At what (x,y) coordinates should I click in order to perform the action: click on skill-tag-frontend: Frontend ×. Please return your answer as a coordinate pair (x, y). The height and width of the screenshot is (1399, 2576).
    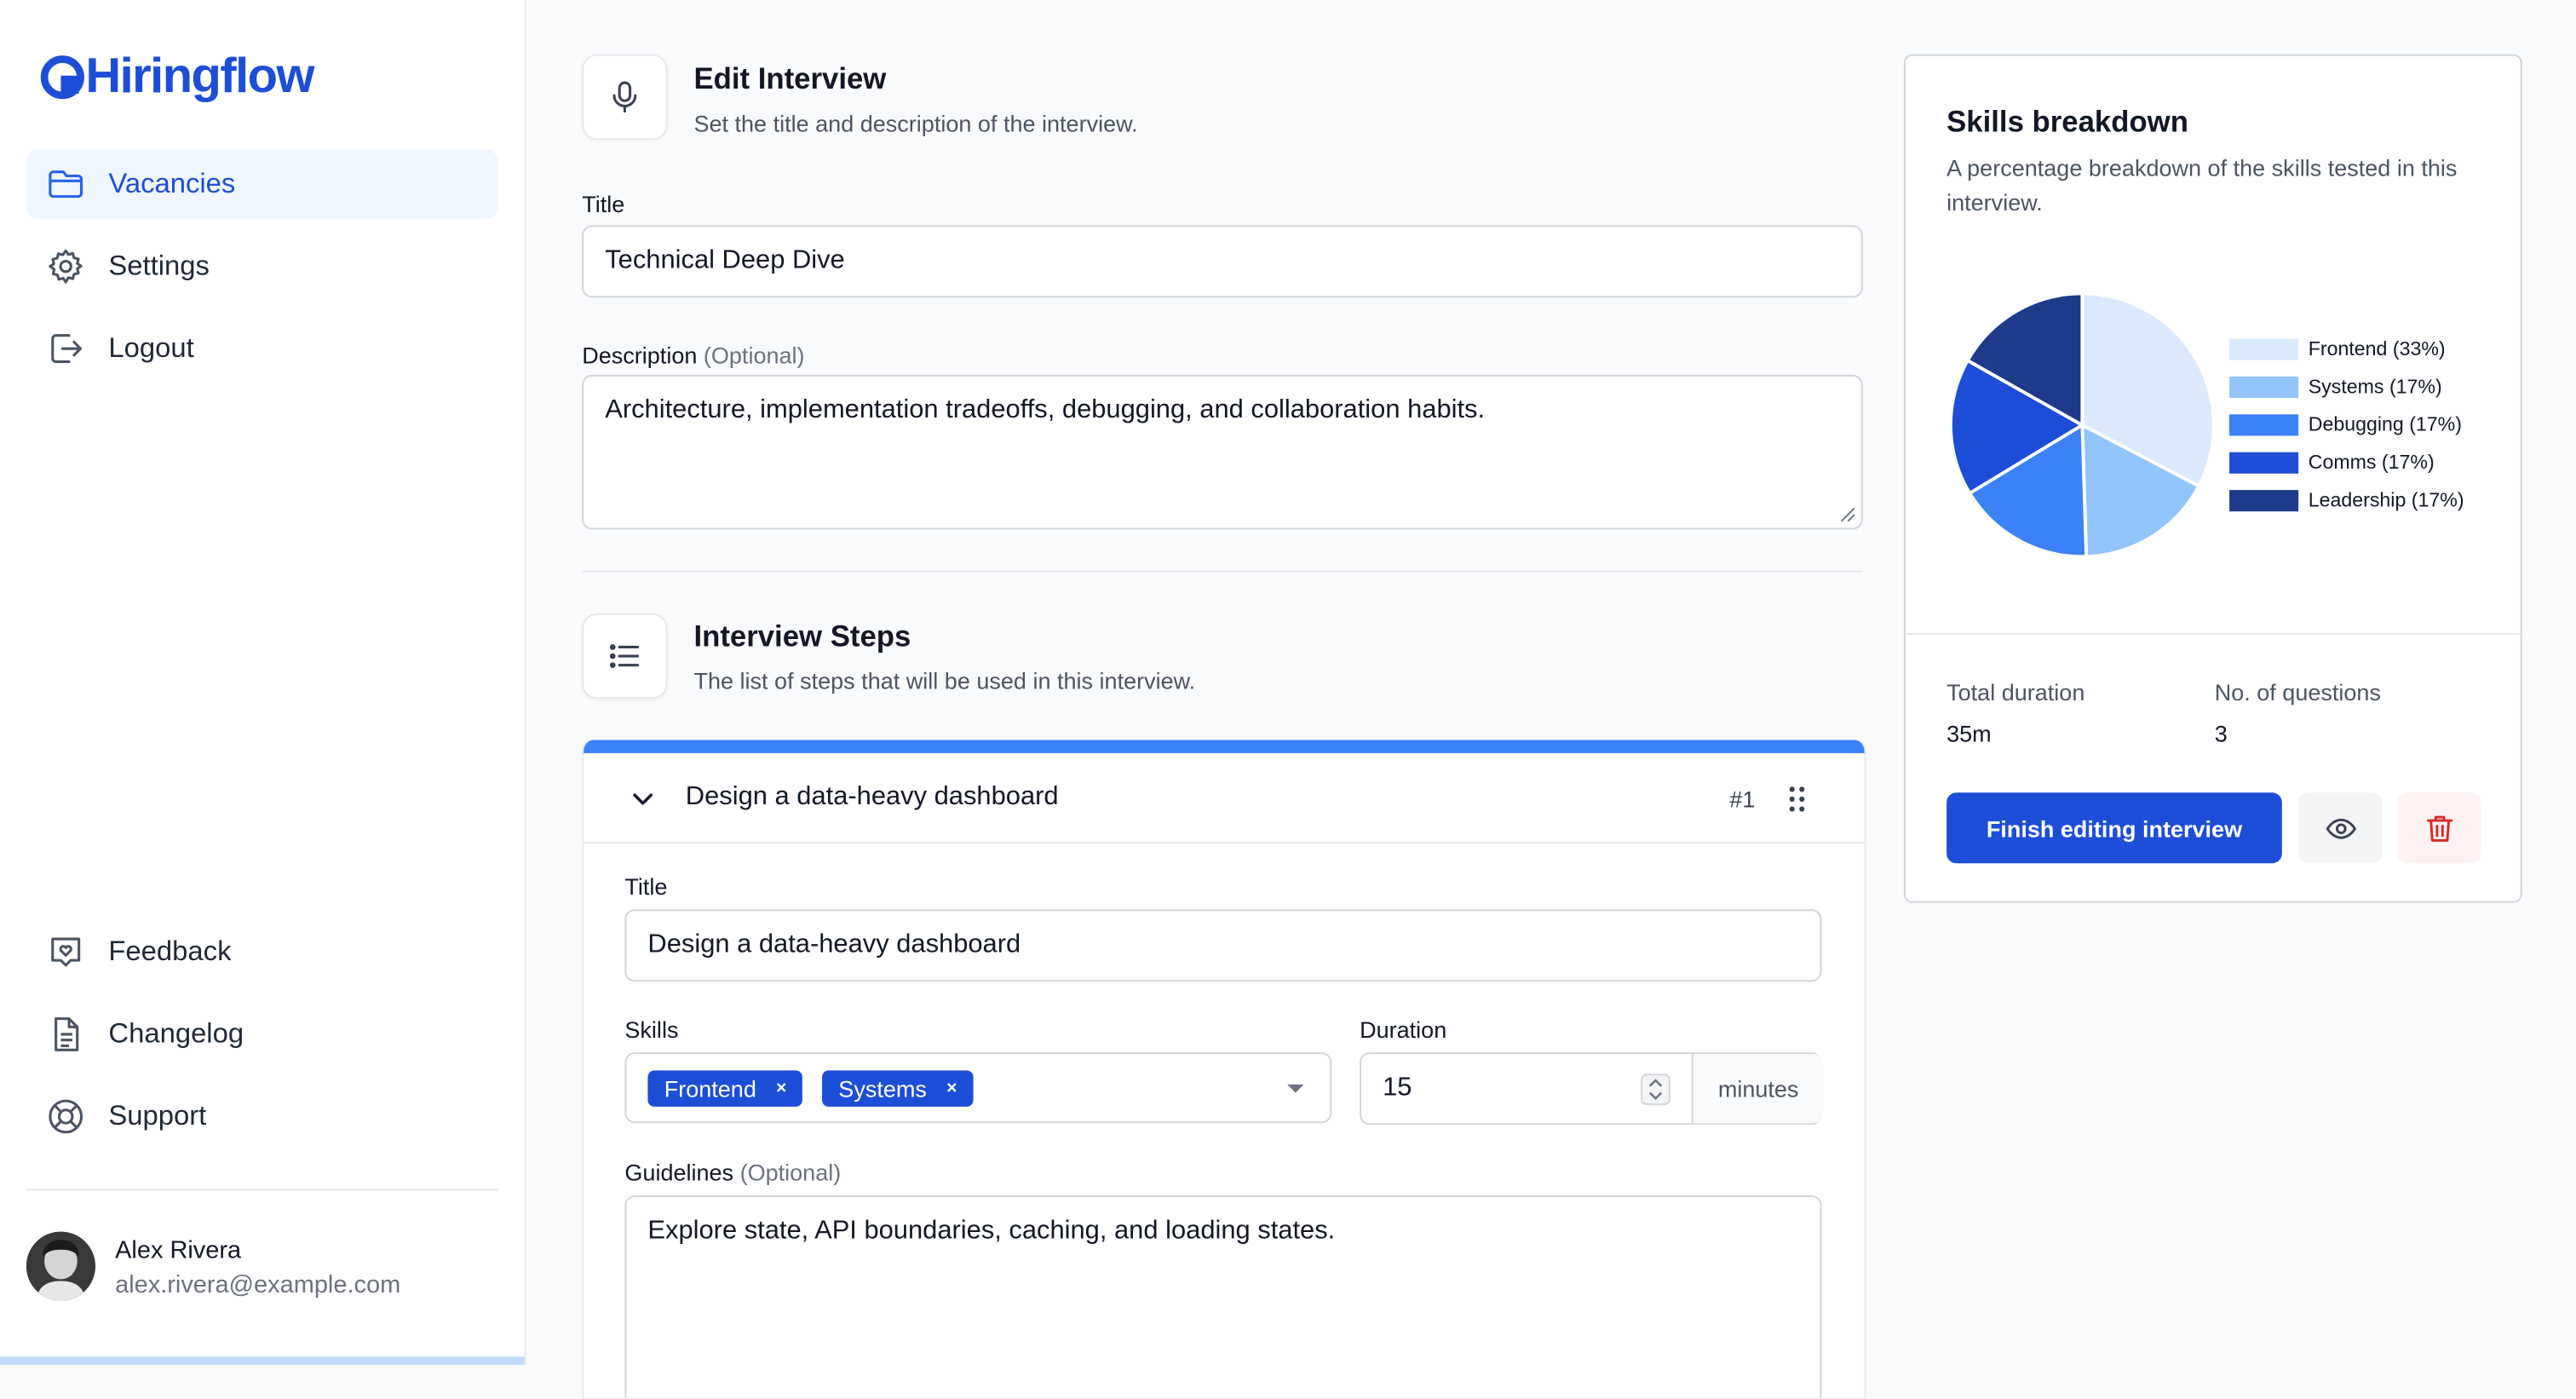
    Looking at the image, I should click on (725, 1088).